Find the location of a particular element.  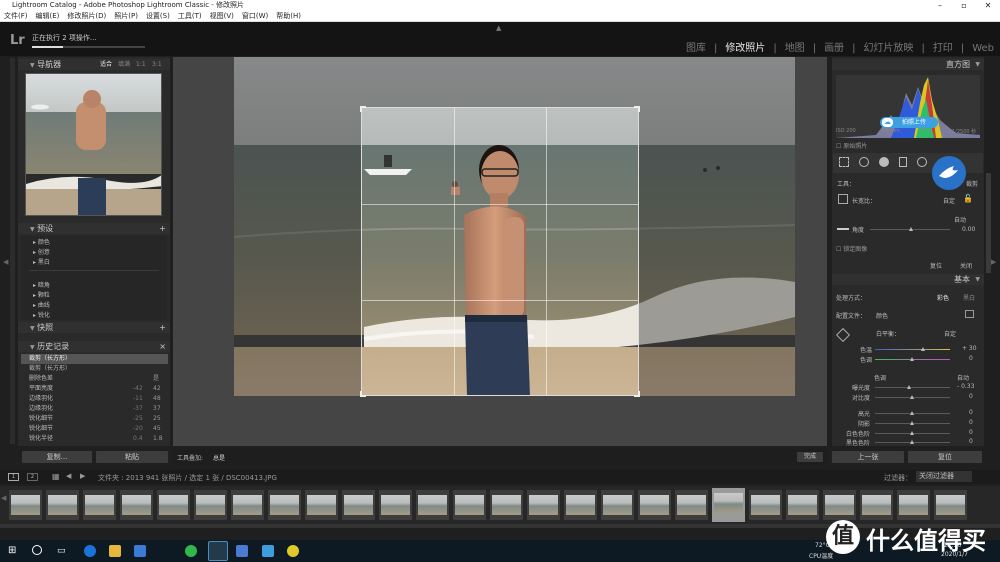

right-scrollbar is located at coordinates (988, 223).